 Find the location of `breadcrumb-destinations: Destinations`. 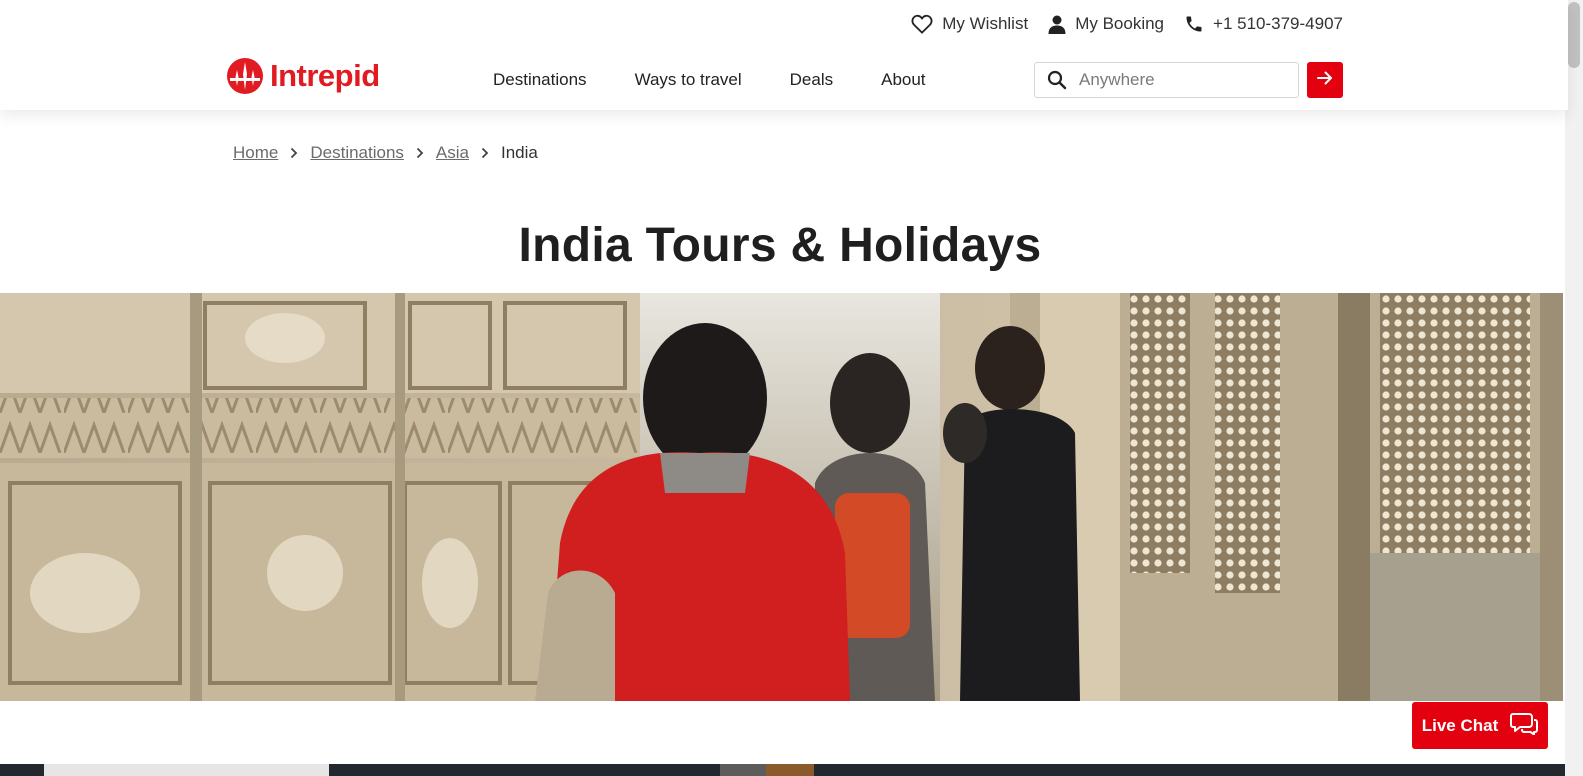

breadcrumb-destinations: Destinations is located at coordinates (357, 153).